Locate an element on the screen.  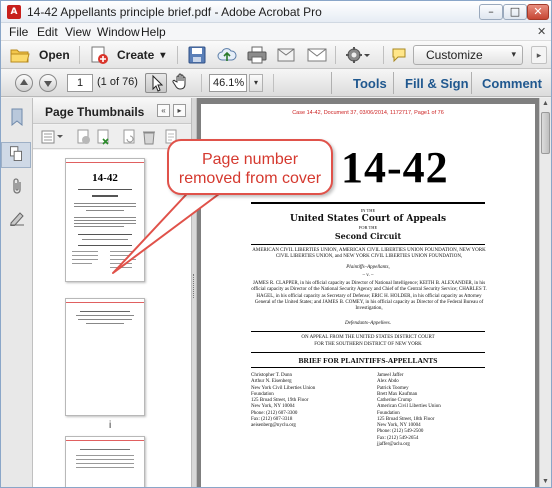
thumbnail-header-line is located at coordinates (105, 440).